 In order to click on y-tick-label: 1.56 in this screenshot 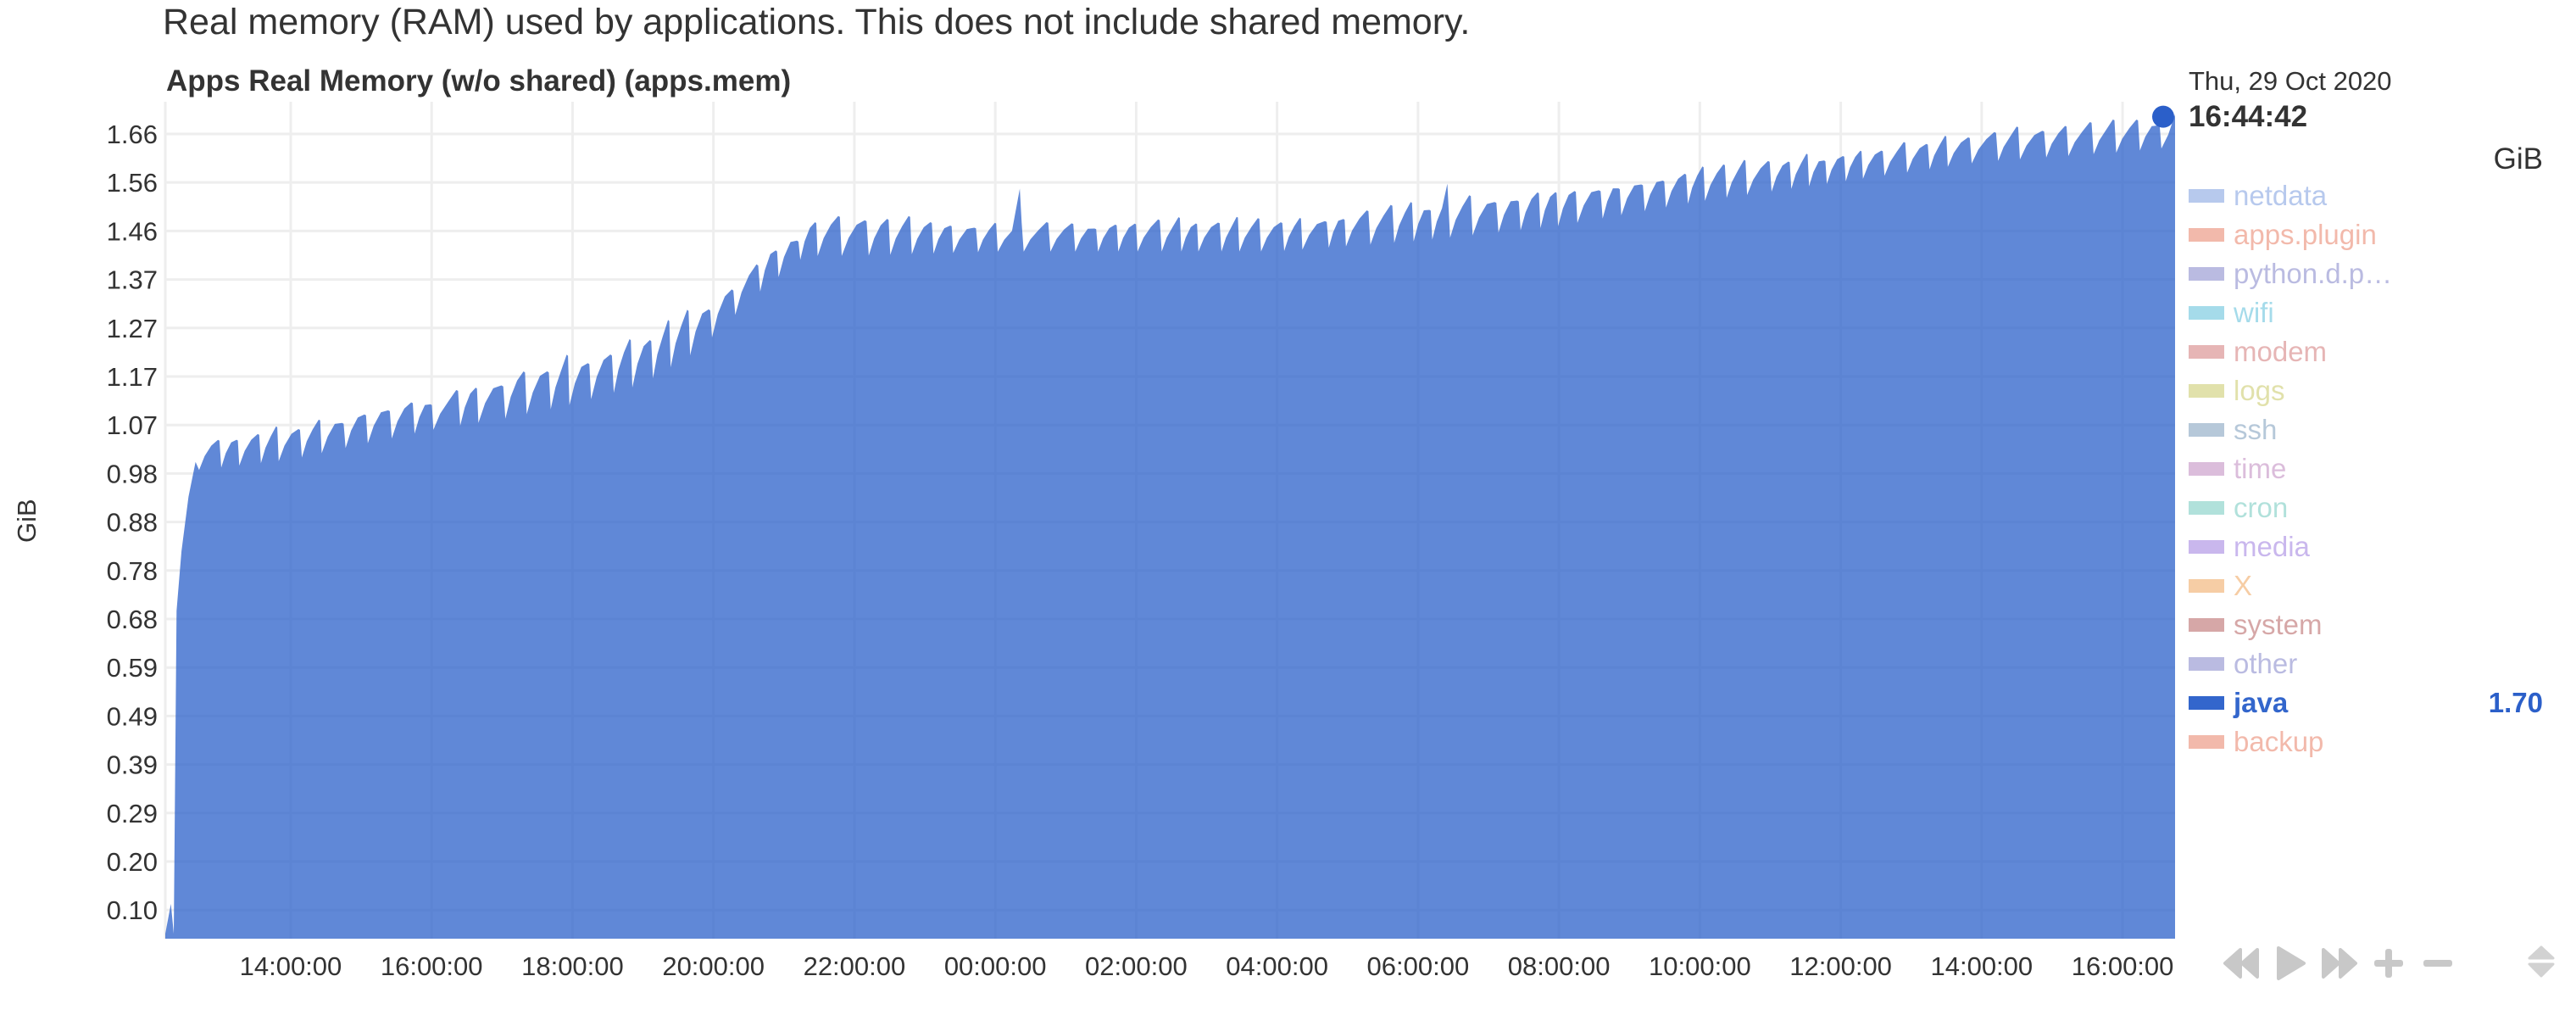, I will do `click(132, 183)`.